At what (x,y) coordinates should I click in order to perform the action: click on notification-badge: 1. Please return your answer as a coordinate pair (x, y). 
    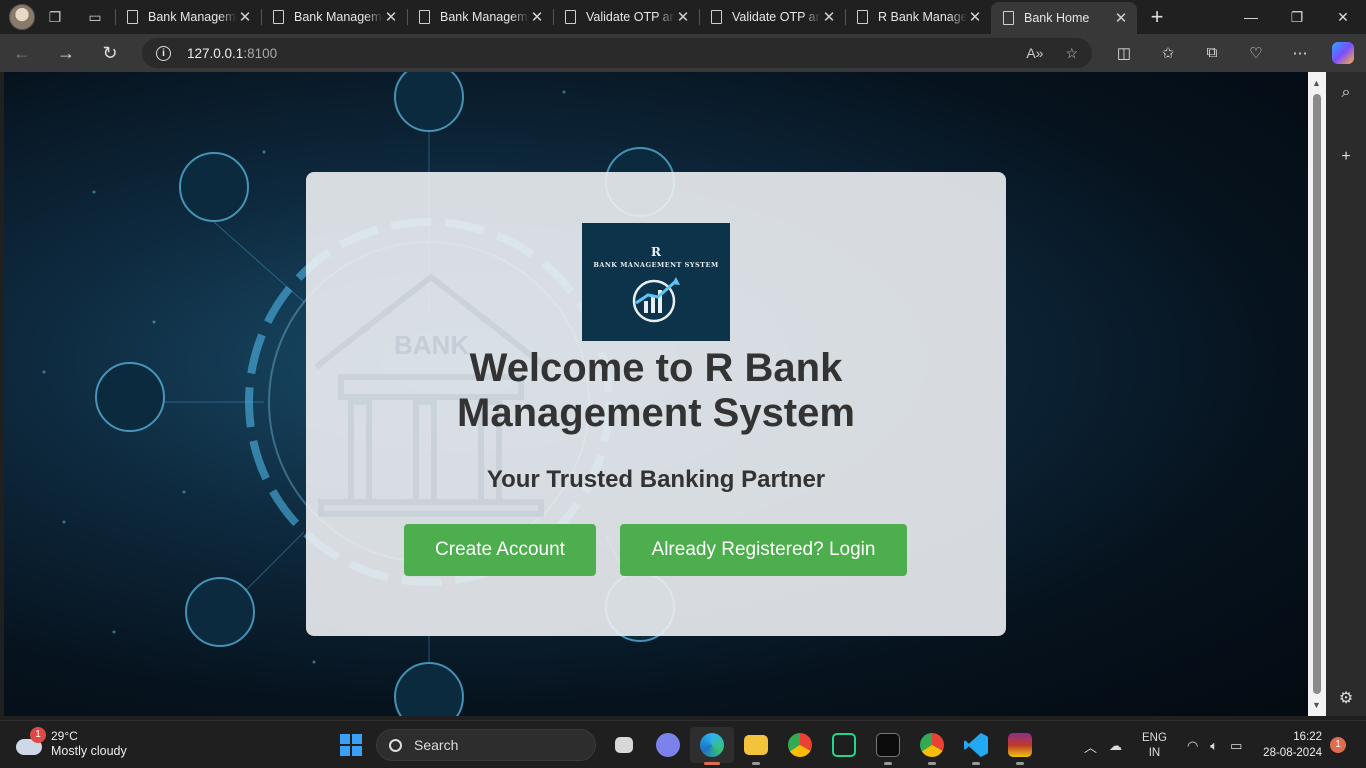
    Looking at the image, I should click on (1338, 745).